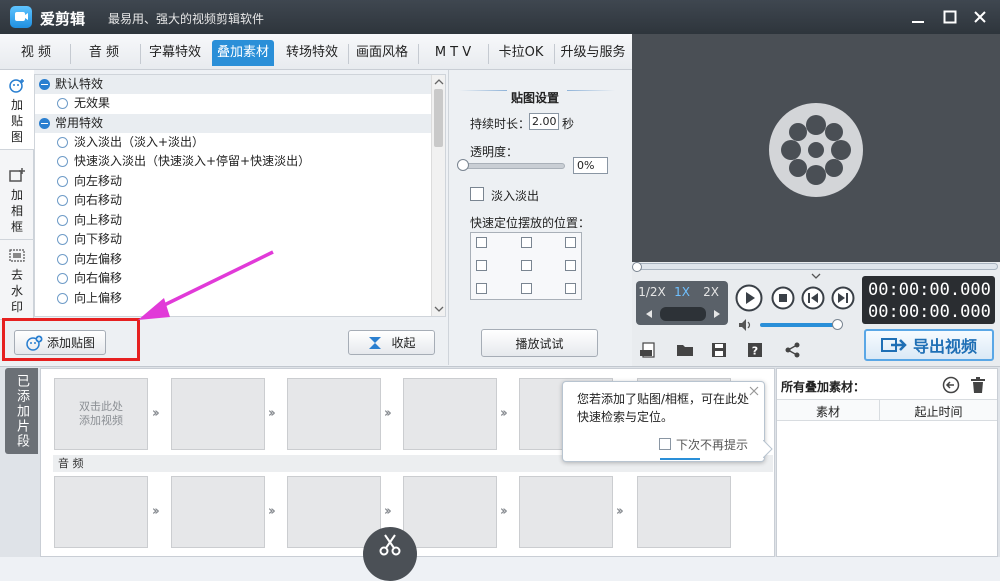 The image size is (1000, 581). What do you see at coordinates (652, 292) in the screenshot?
I see `speed-half: 1/2X` at bounding box center [652, 292].